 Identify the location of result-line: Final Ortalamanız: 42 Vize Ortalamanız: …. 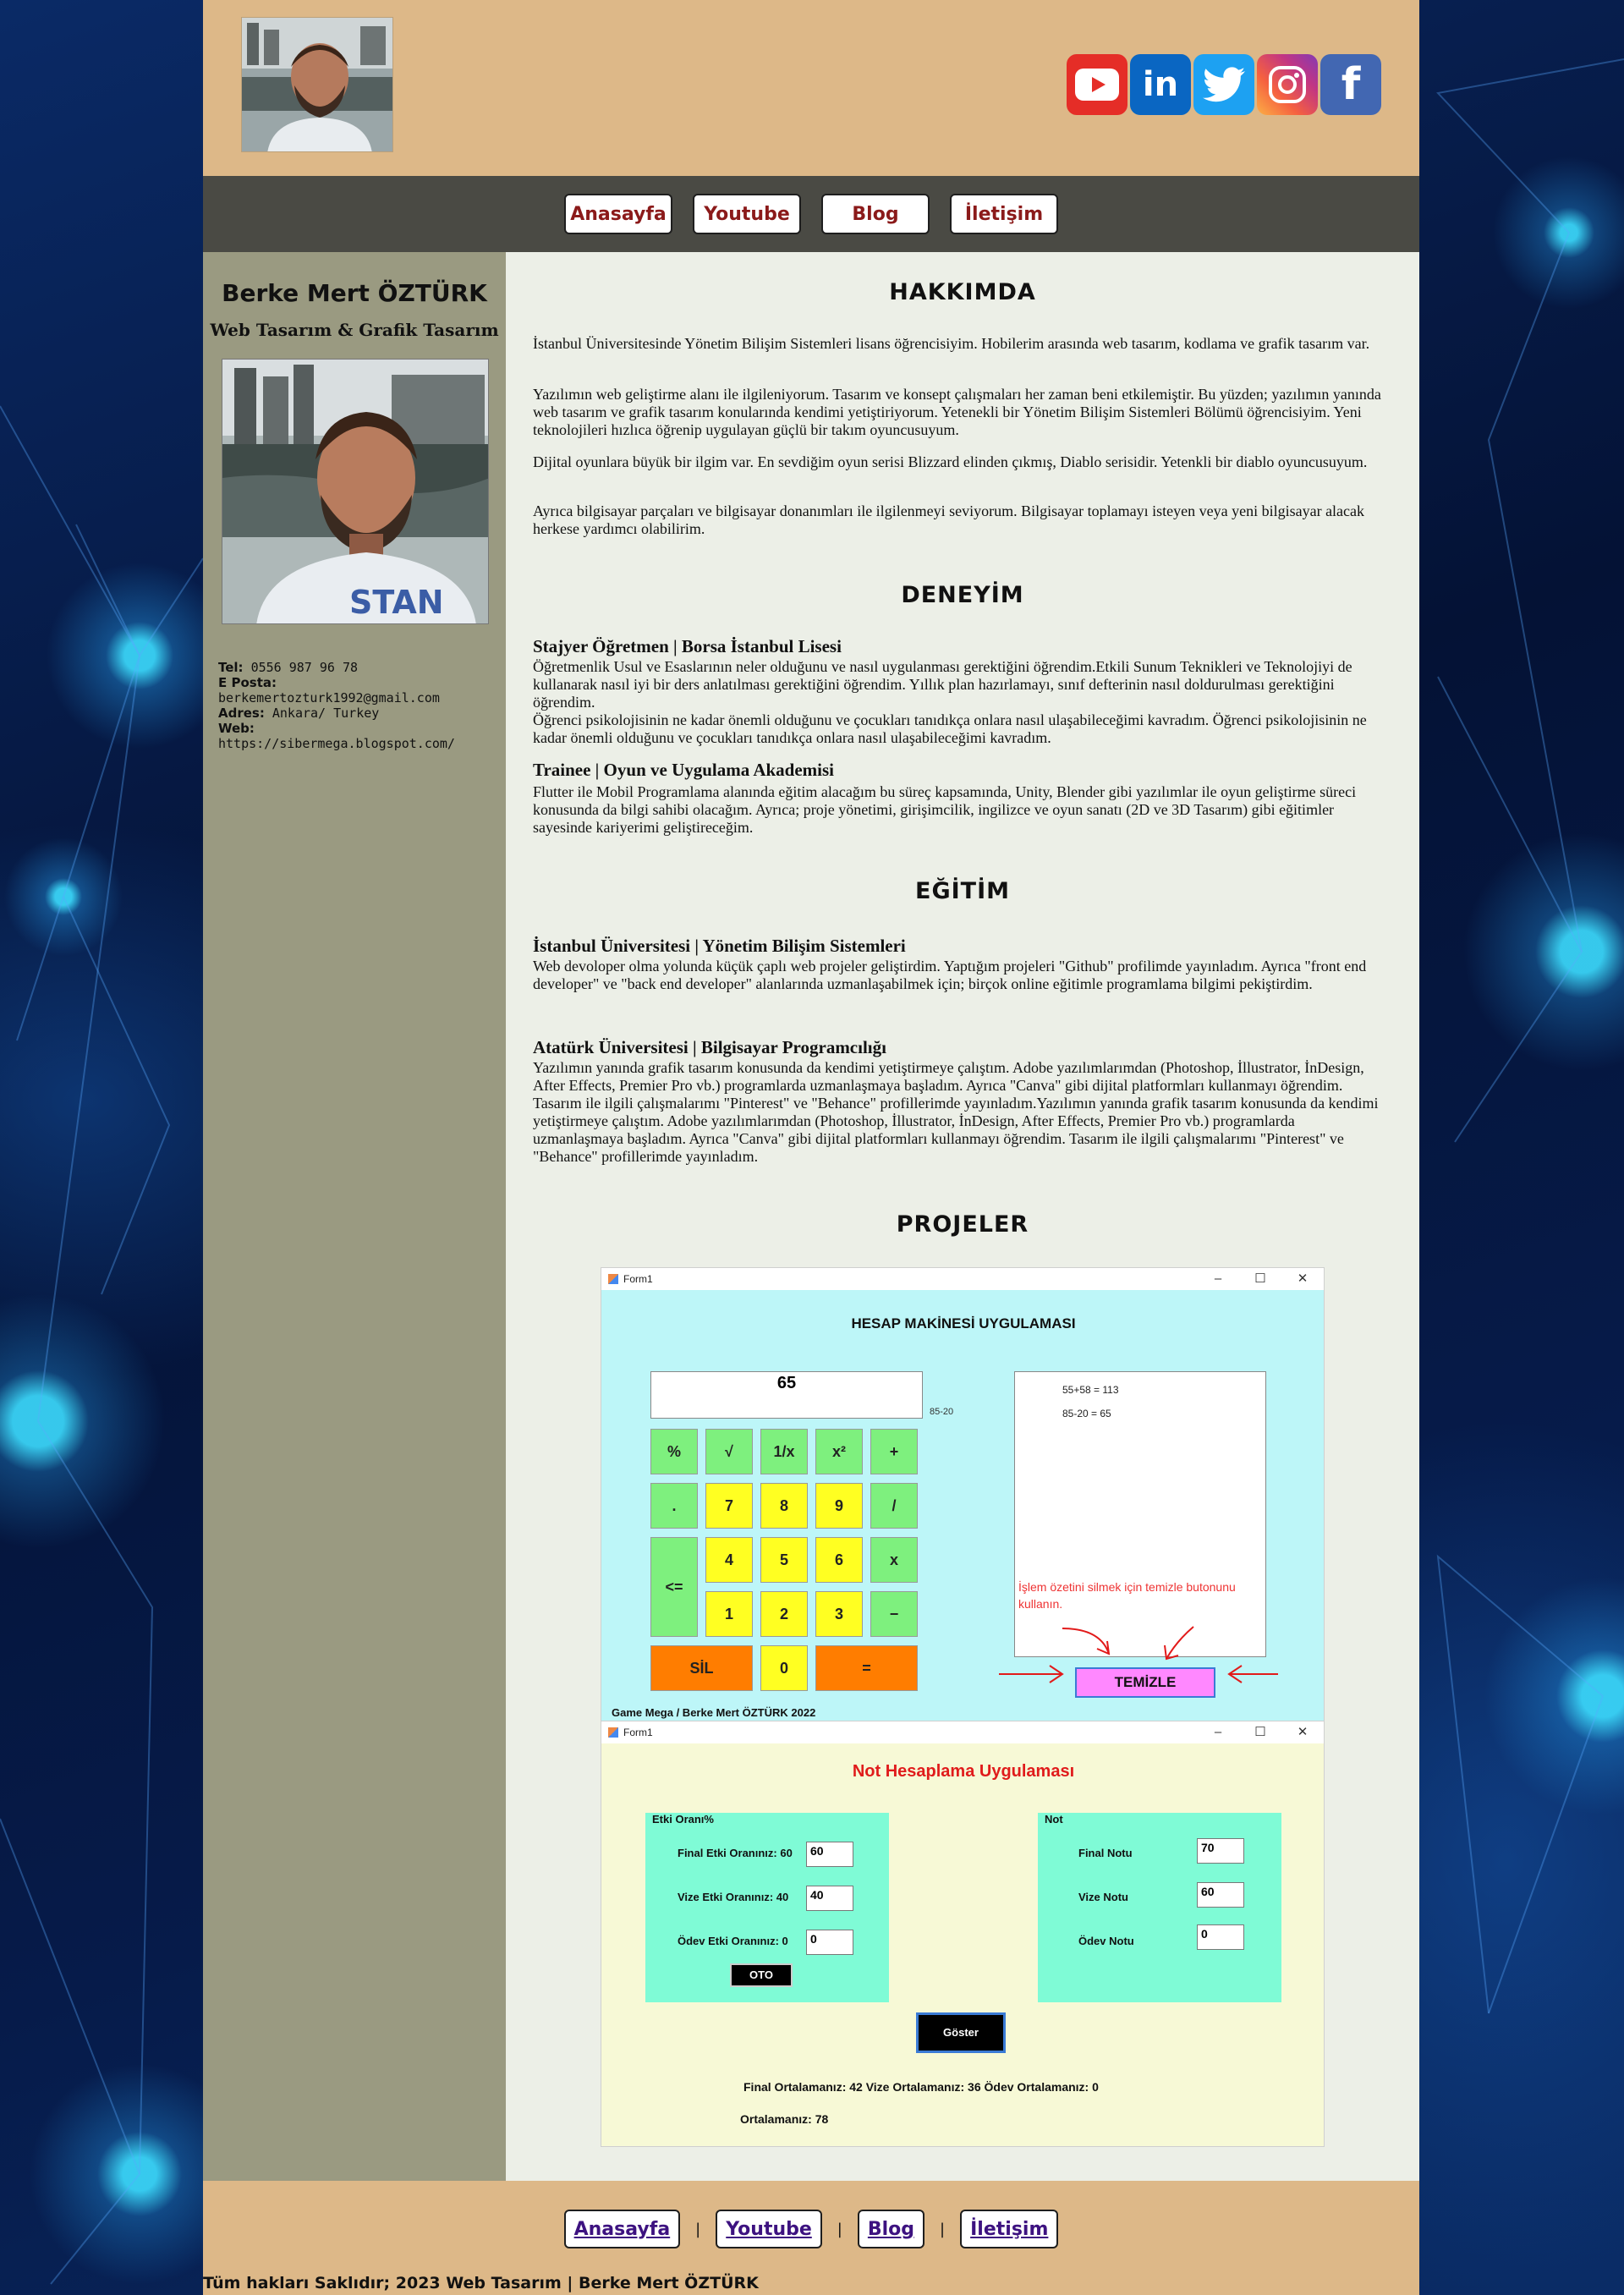
(921, 2087).